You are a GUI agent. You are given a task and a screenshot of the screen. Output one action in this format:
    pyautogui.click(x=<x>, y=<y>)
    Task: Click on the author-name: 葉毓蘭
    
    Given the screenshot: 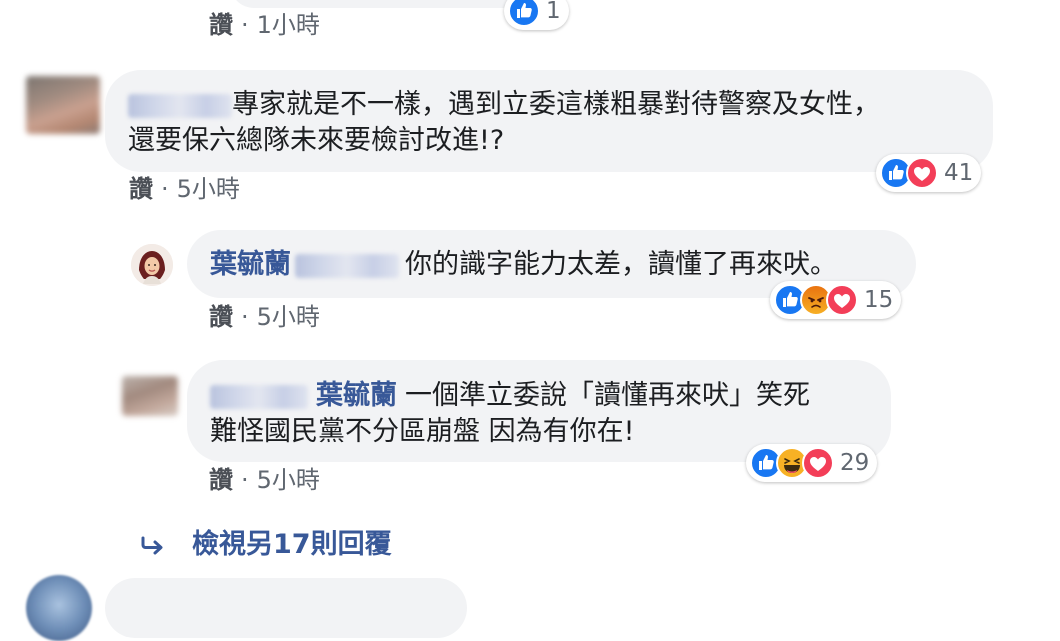 What is the action you would take?
    pyautogui.click(x=250, y=264)
    